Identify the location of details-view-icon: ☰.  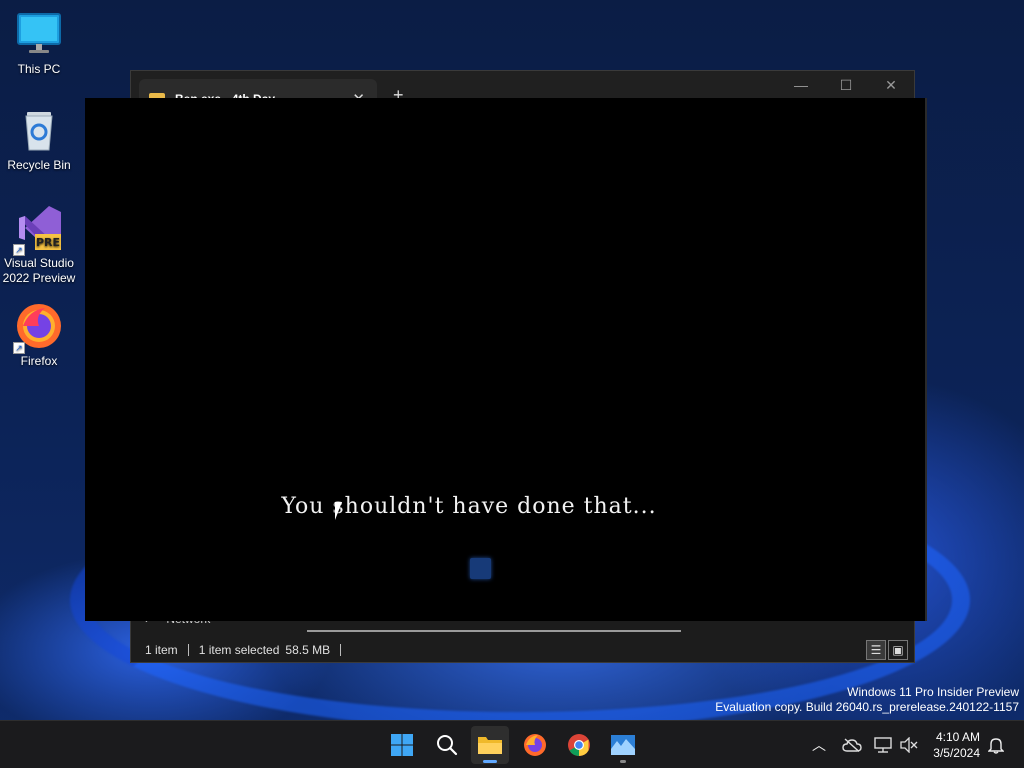
(876, 650).